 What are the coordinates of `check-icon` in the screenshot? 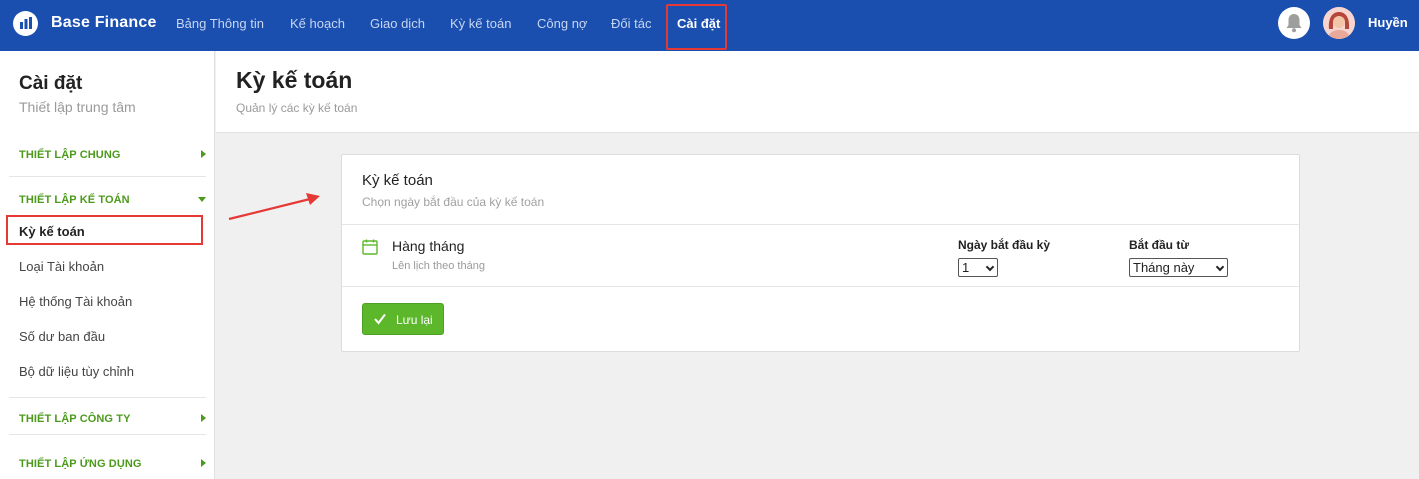 It's located at (380, 319).